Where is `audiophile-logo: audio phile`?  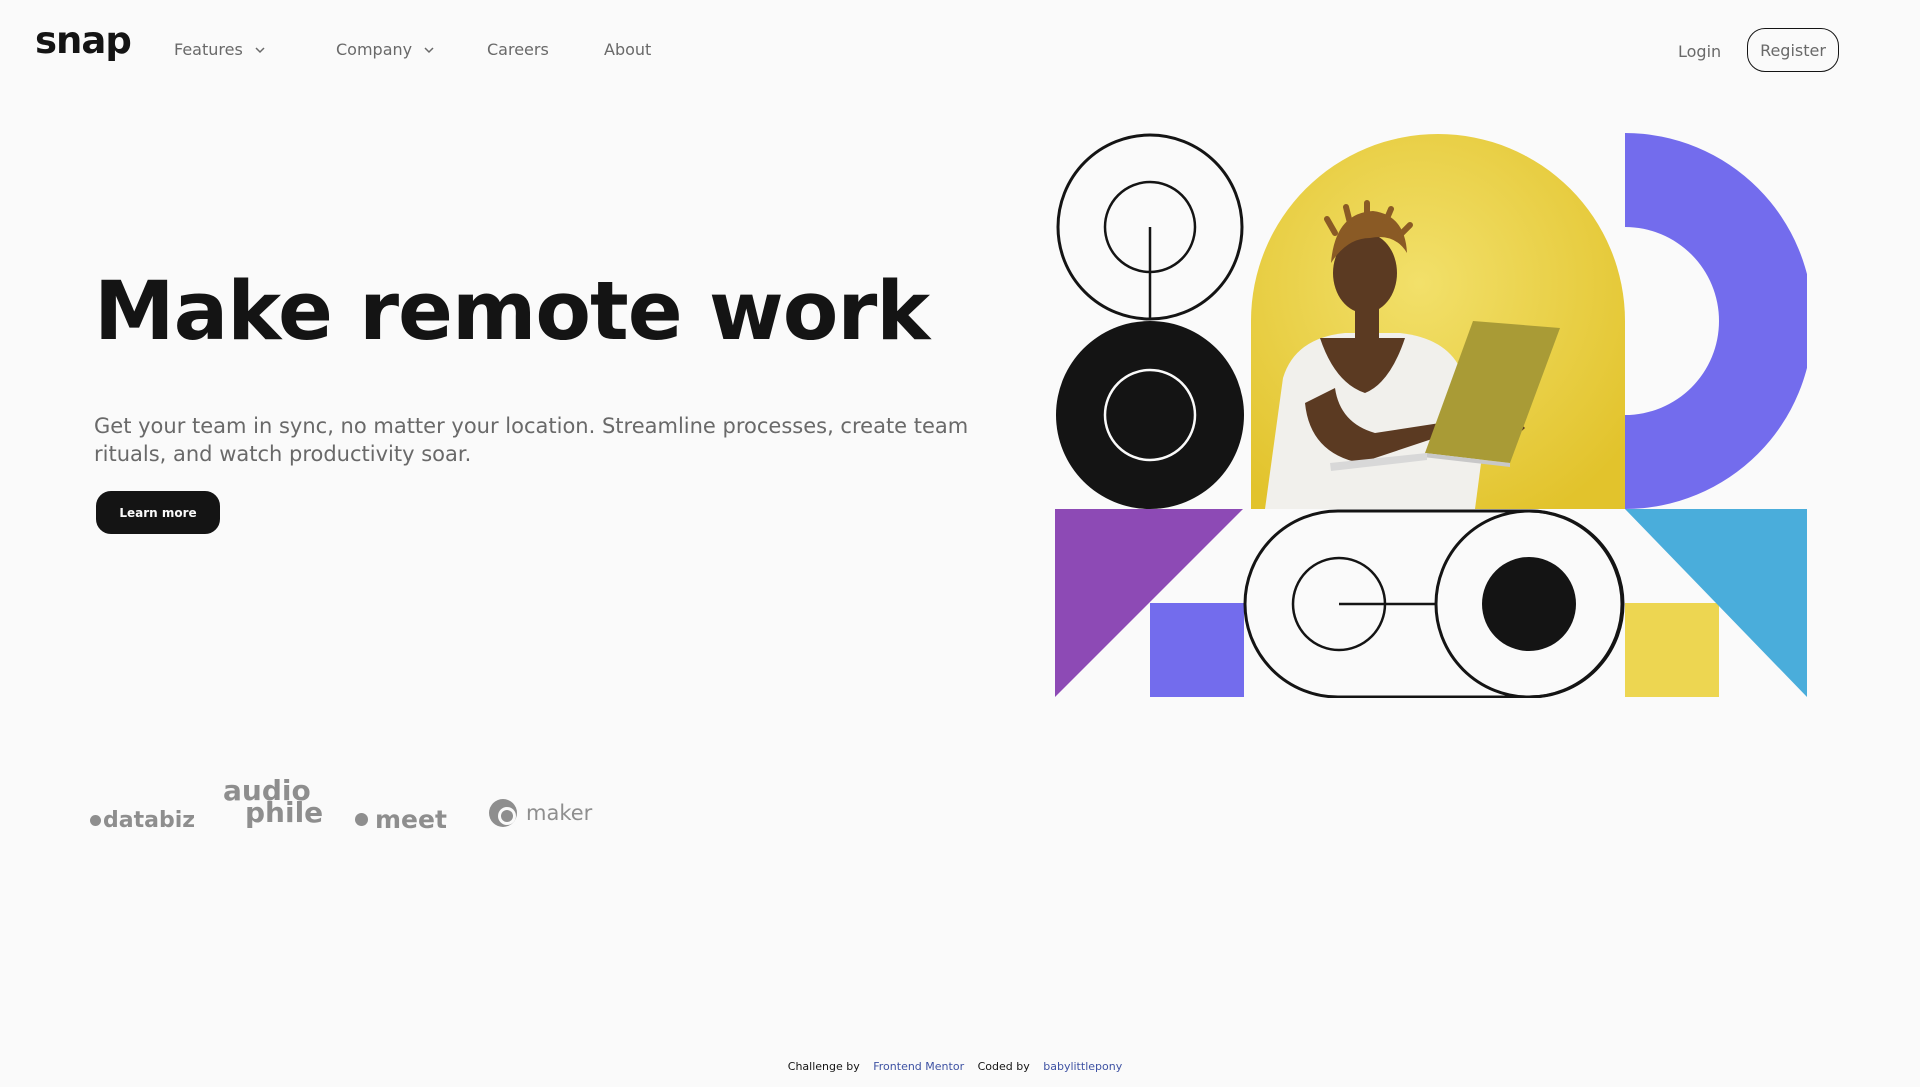 audiophile-logo: audio phile is located at coordinates (273, 802).